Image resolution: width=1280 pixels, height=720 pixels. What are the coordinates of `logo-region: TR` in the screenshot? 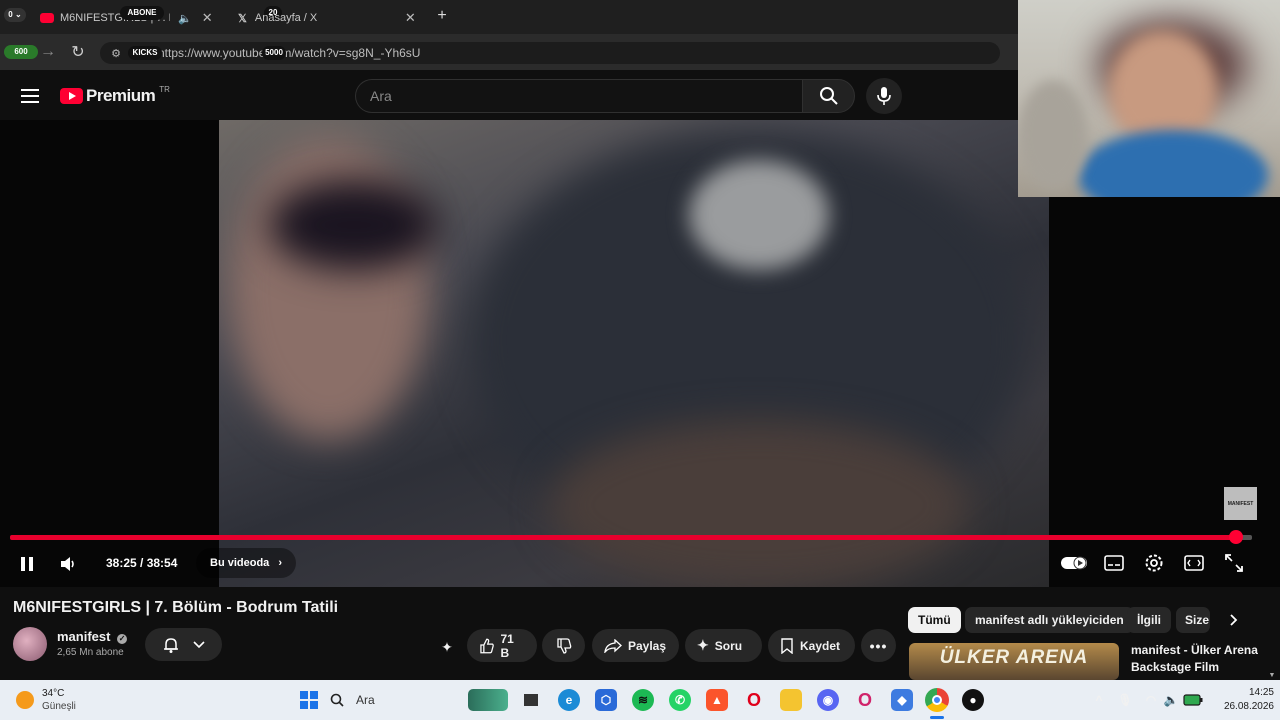 It's located at (164, 89).